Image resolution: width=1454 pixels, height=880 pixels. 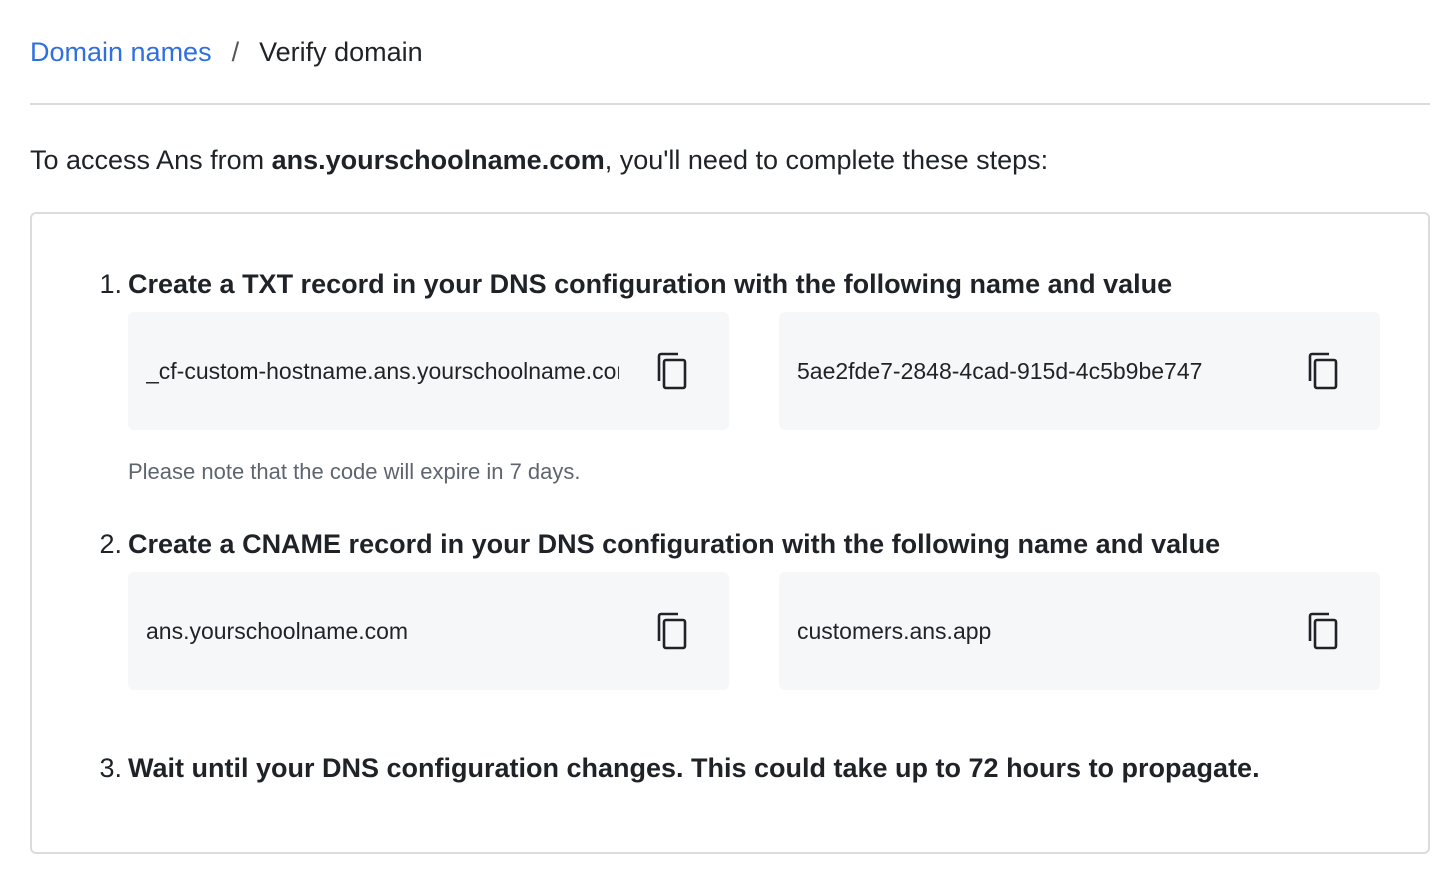 I want to click on cname-record-value-value: customers.ans.app, so click(x=1033, y=631).